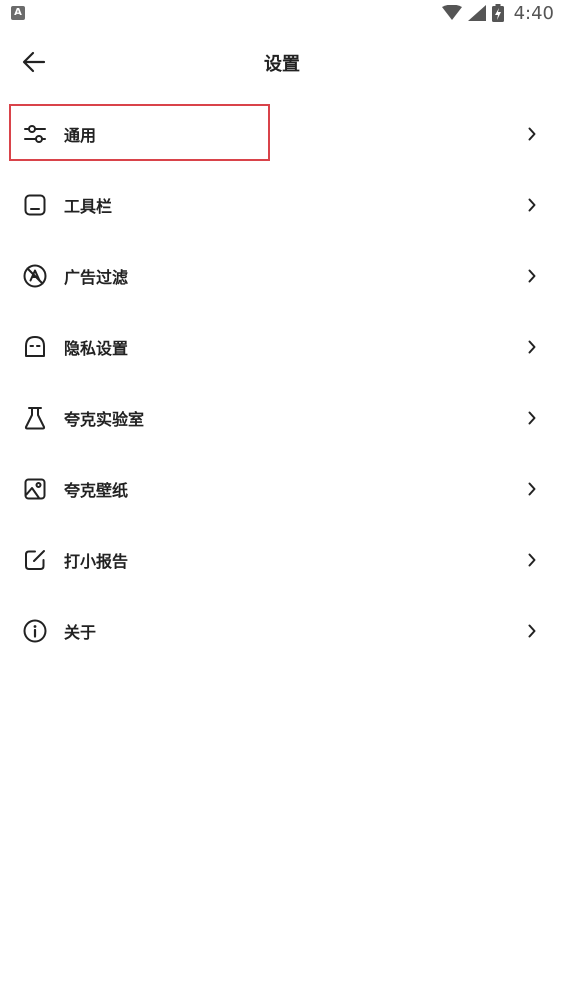 The height and width of the screenshot is (1003, 564). I want to click on page-title: 设置, so click(282, 64).